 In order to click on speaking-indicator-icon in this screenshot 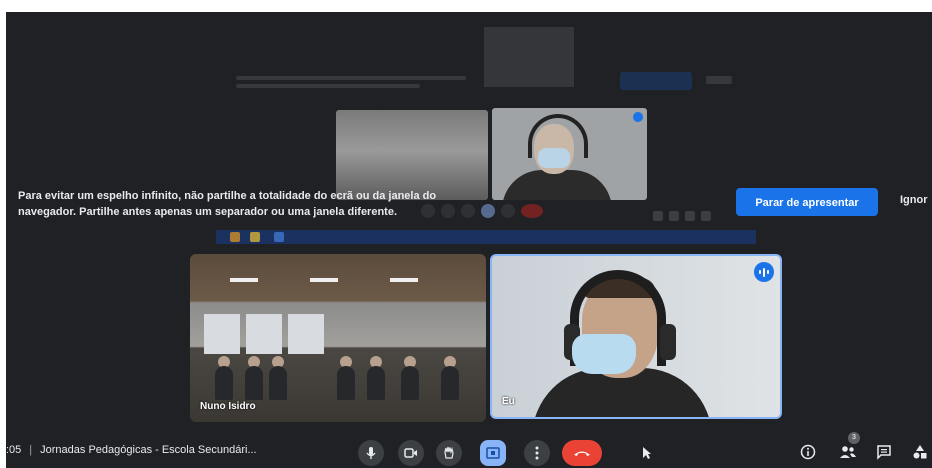, I will do `click(764, 272)`.